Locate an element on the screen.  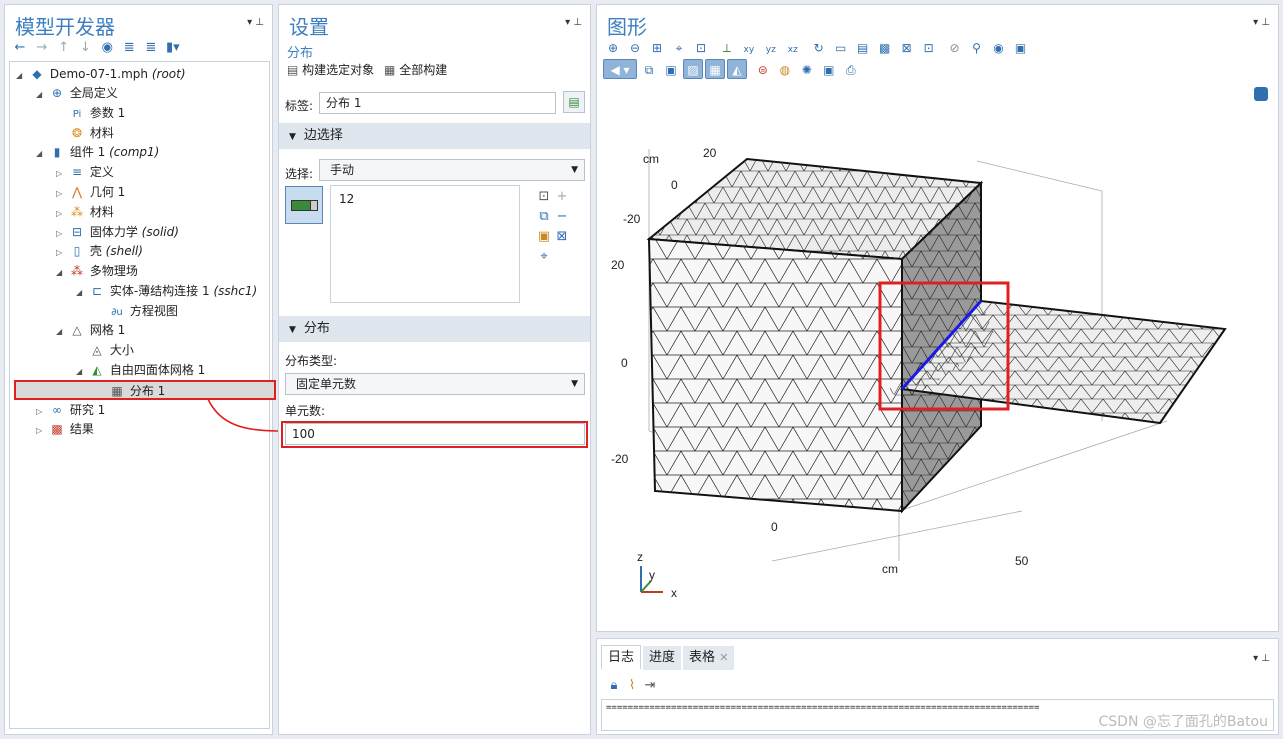
clear-select-icon: ⊡ is located at coordinates (929, 48).